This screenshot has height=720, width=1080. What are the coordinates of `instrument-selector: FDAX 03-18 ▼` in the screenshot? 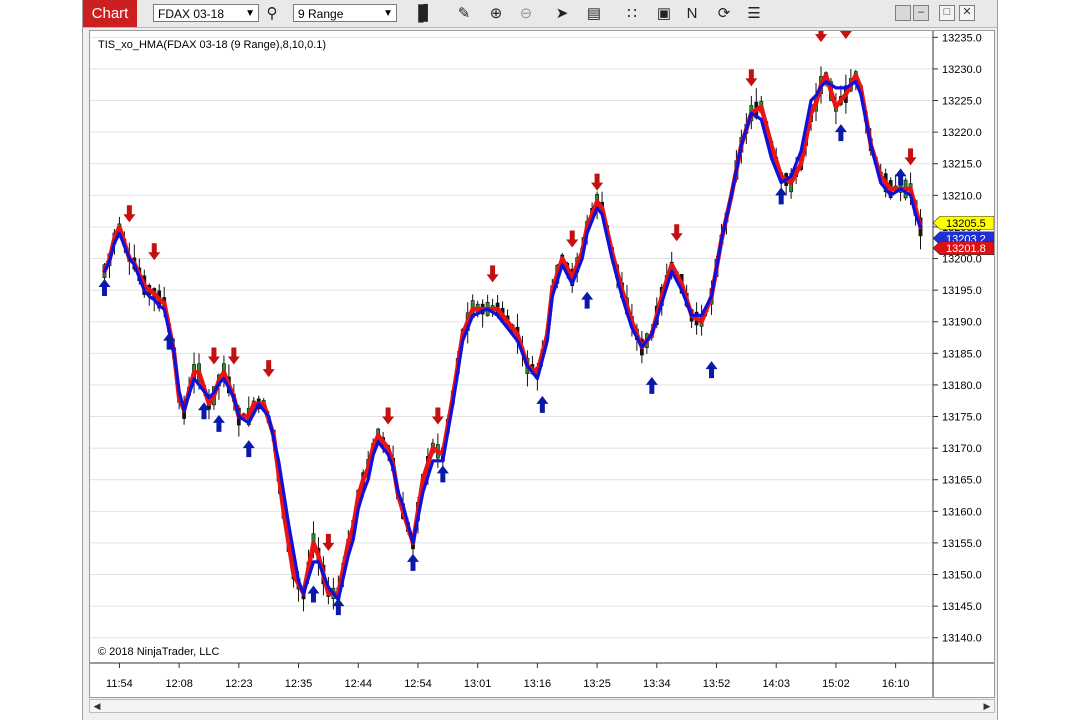 It's located at (206, 13).